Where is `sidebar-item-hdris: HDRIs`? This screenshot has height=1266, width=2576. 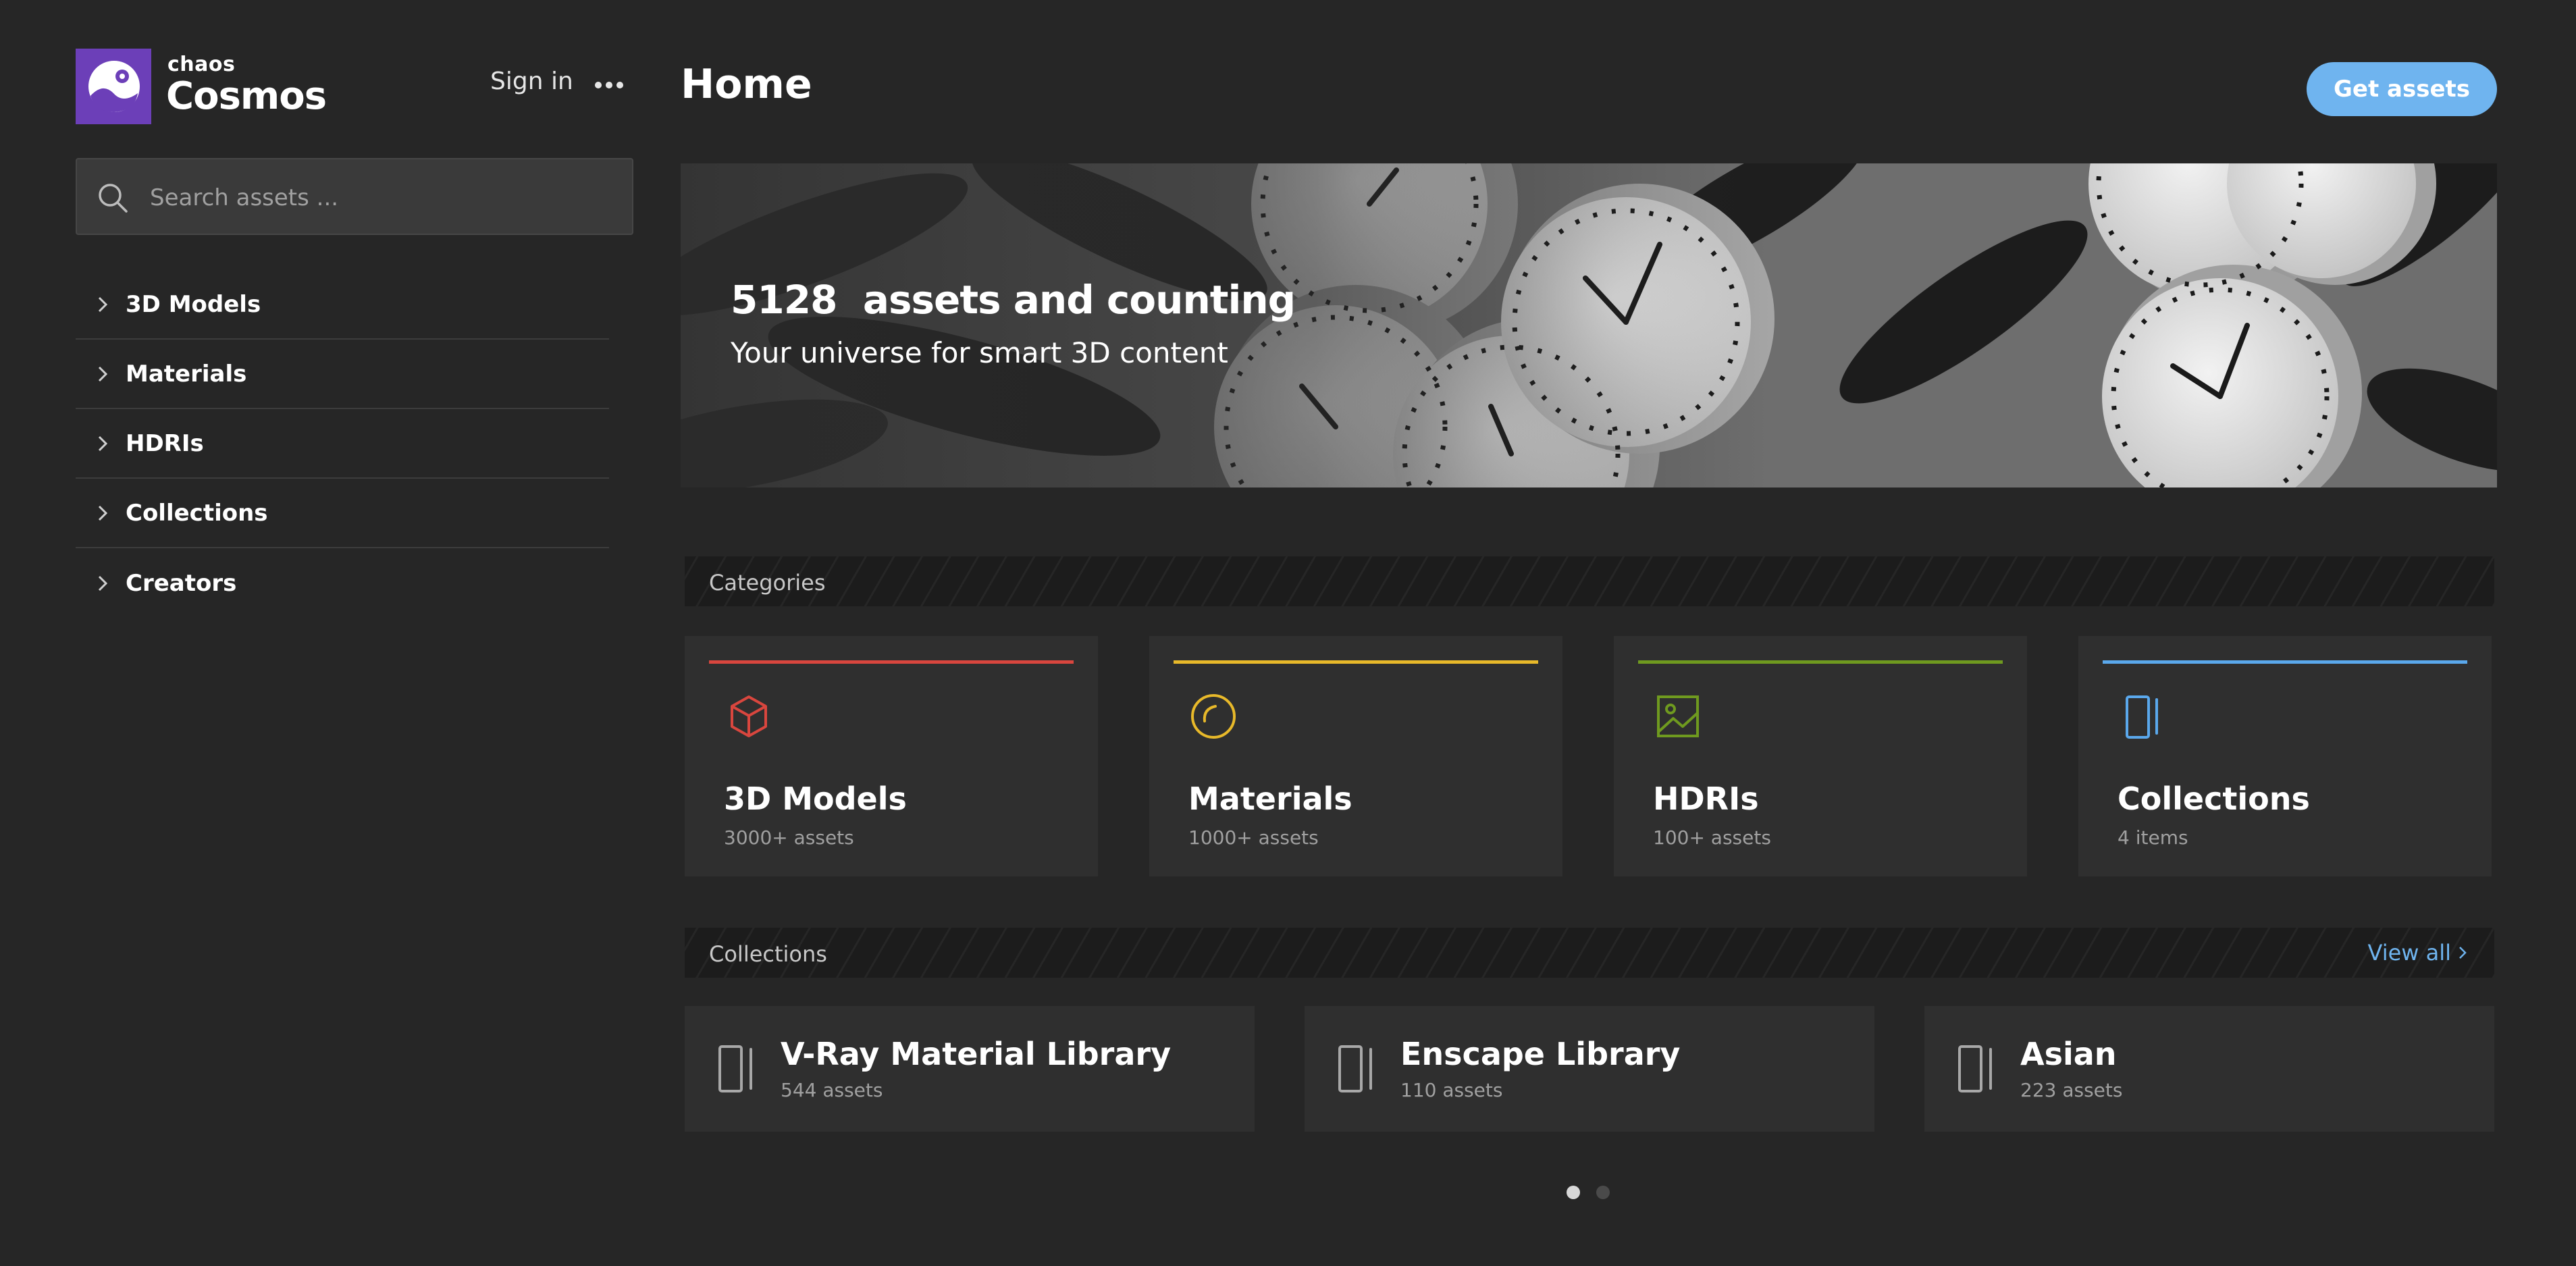 sidebar-item-hdris: HDRIs is located at coordinates (342, 444).